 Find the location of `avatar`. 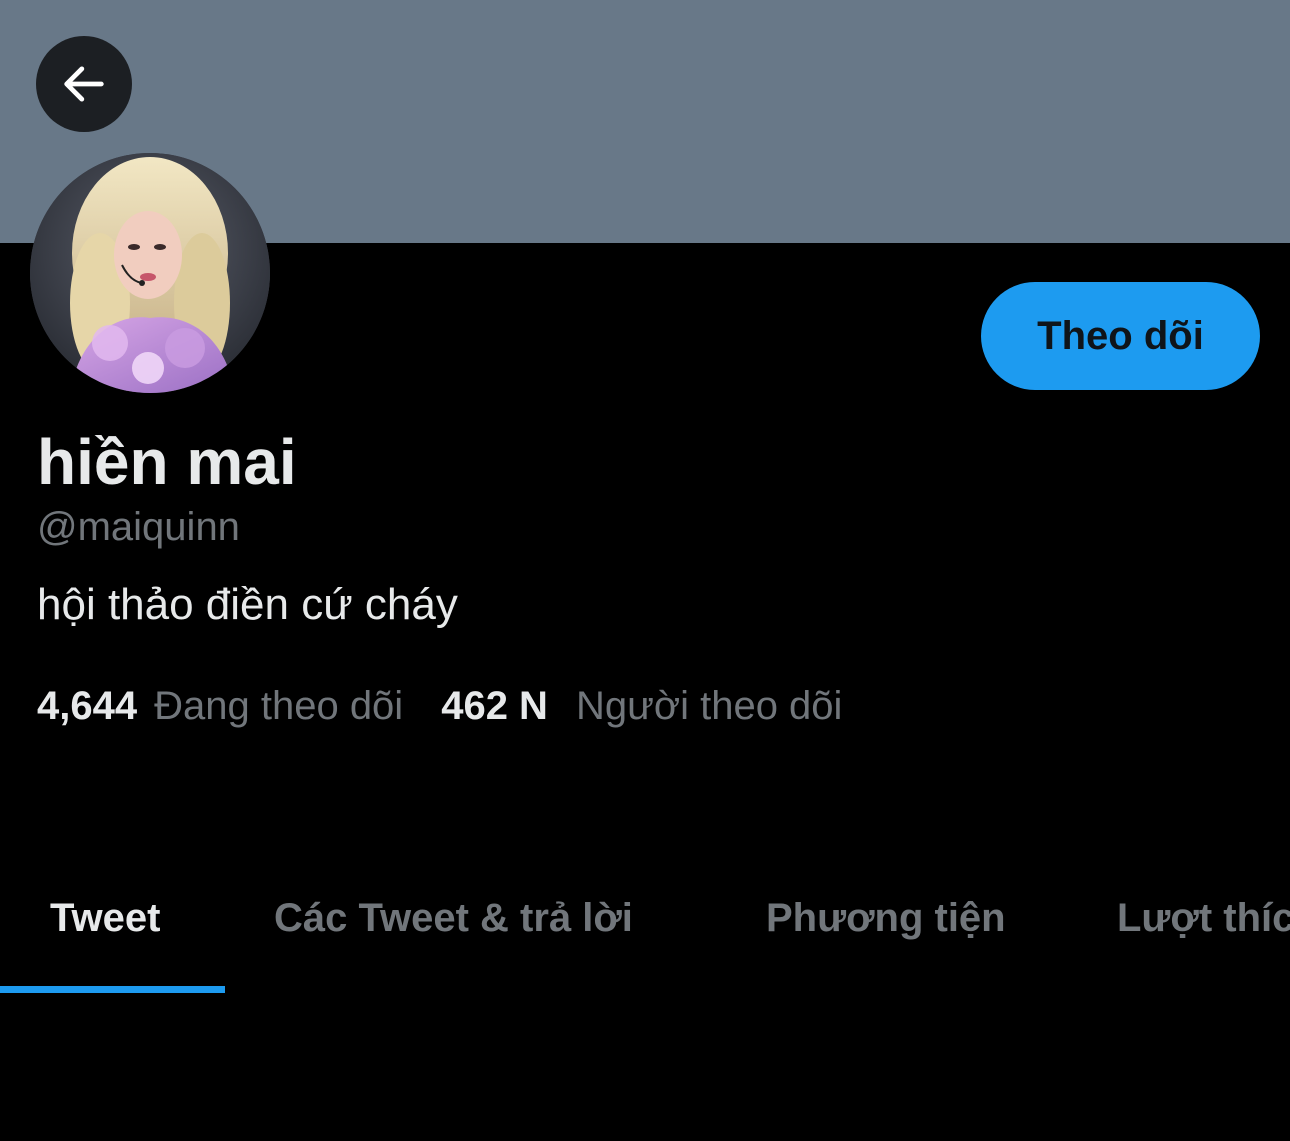

avatar is located at coordinates (150, 273).